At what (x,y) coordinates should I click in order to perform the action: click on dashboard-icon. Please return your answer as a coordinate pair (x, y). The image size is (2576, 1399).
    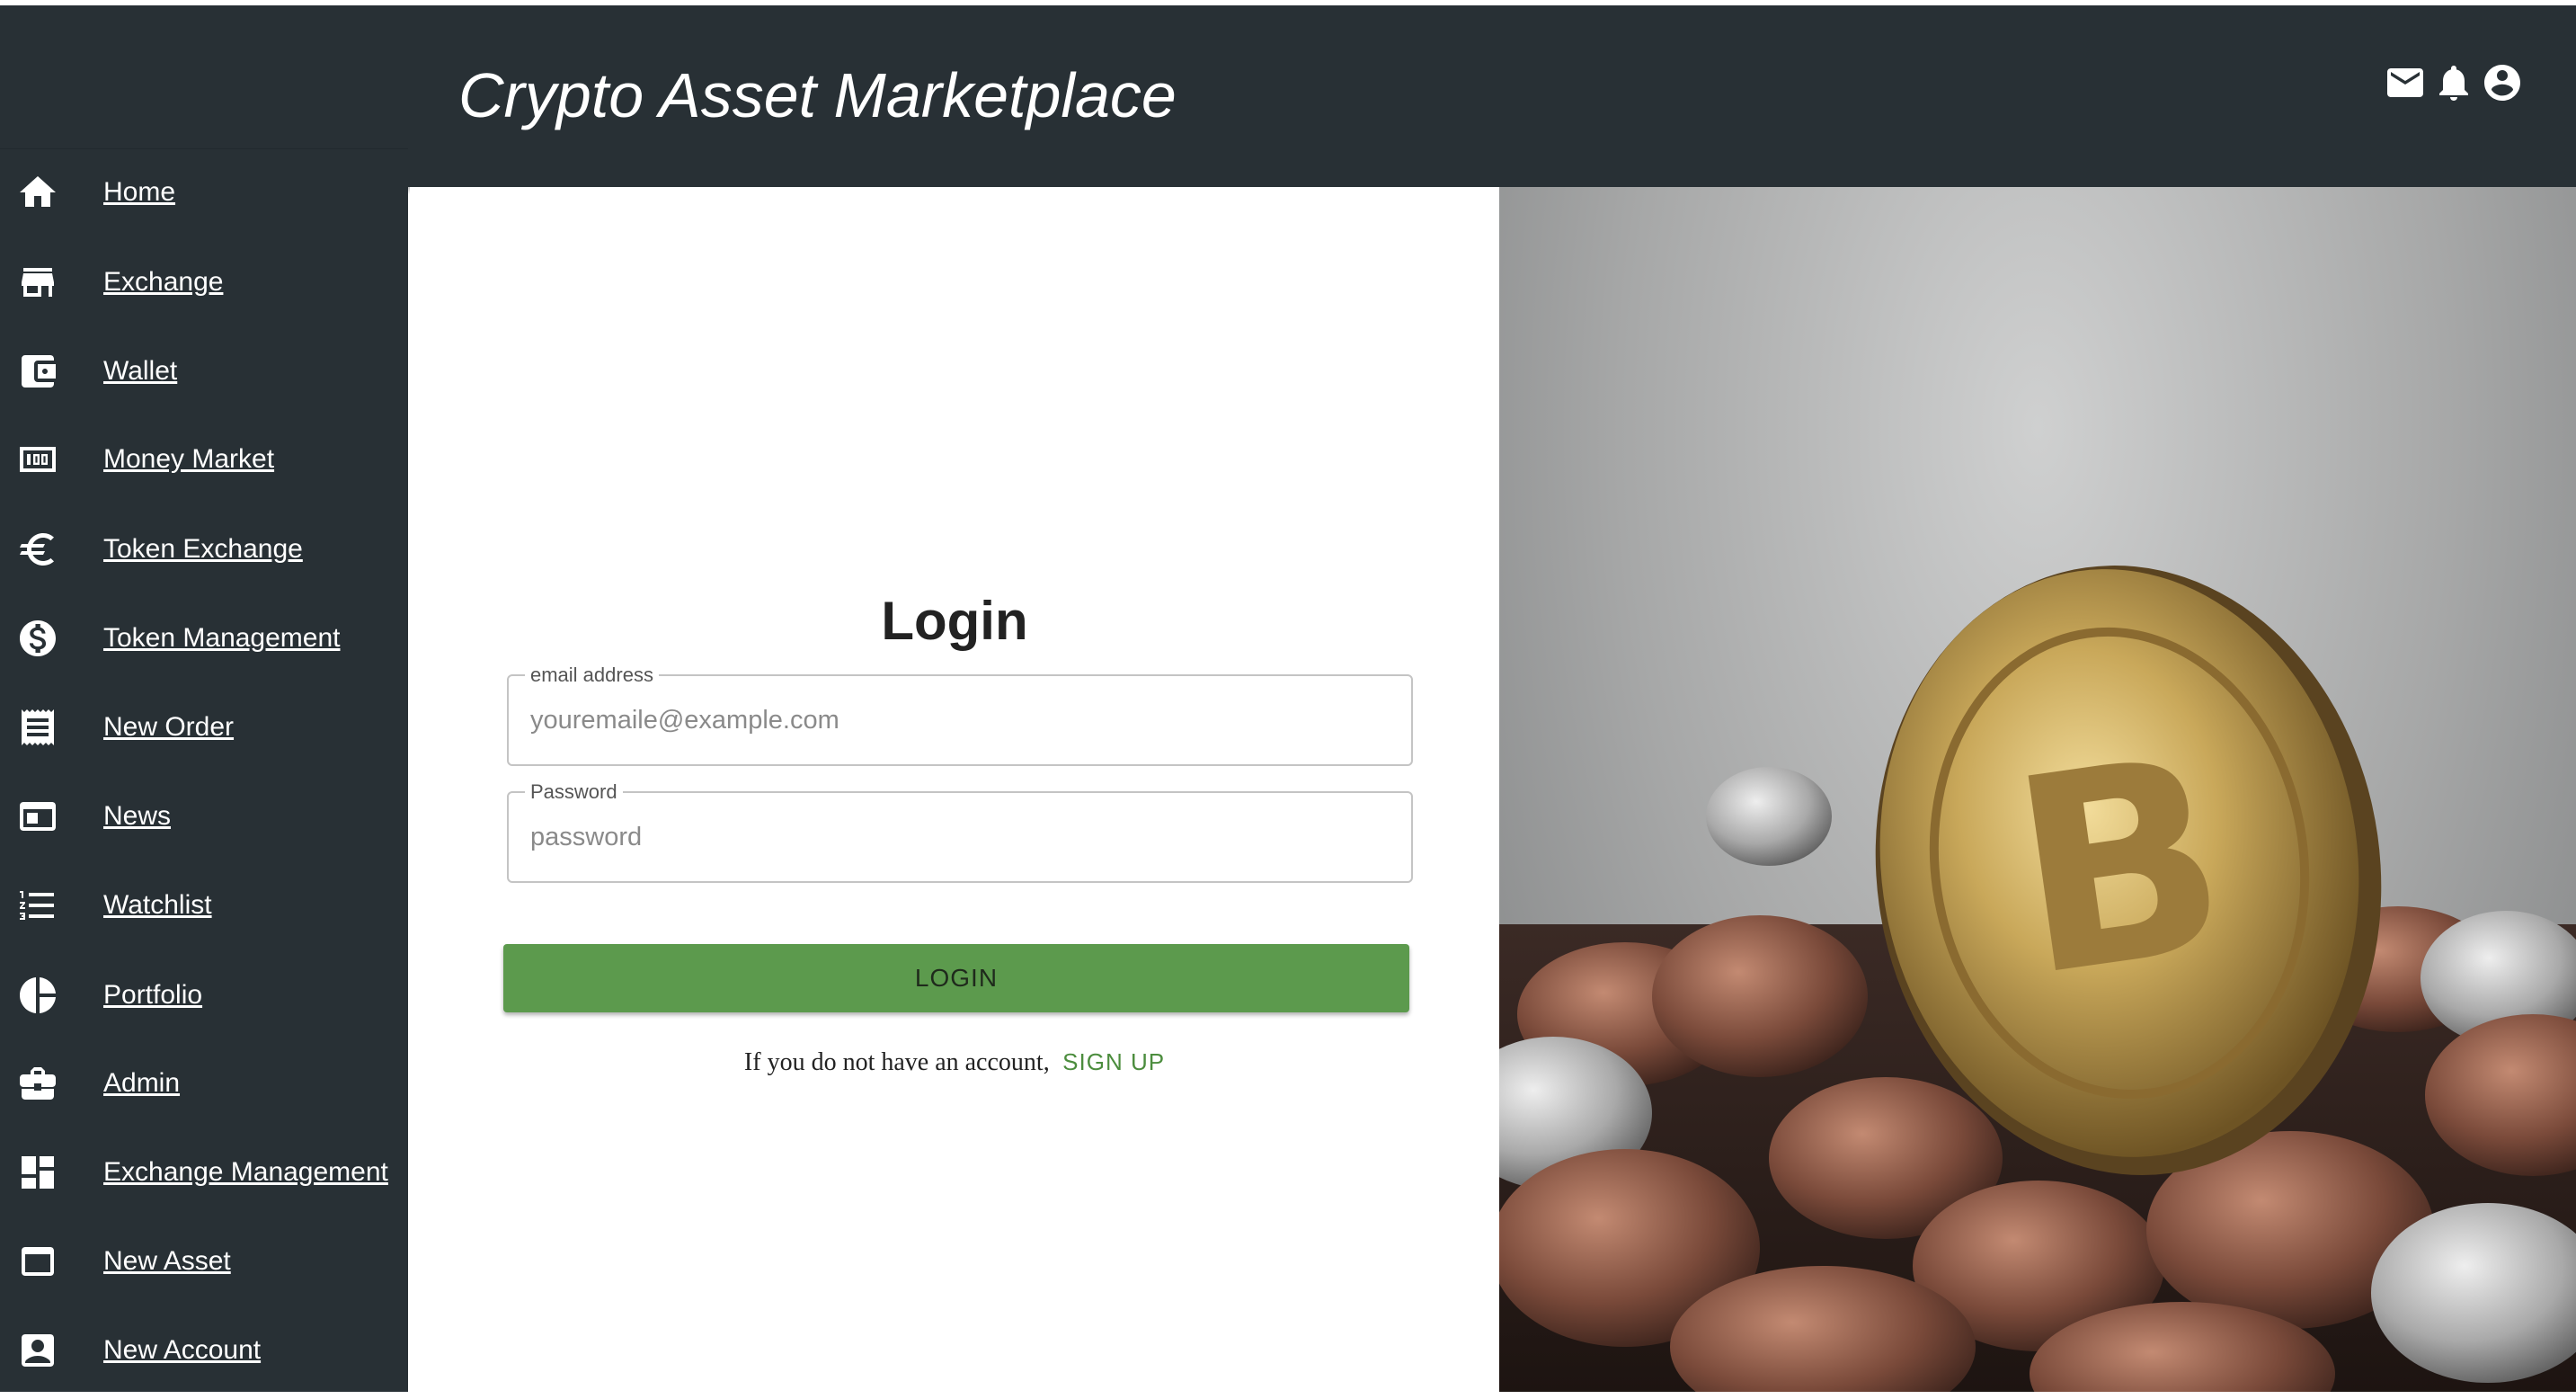
    Looking at the image, I should click on (37, 1172).